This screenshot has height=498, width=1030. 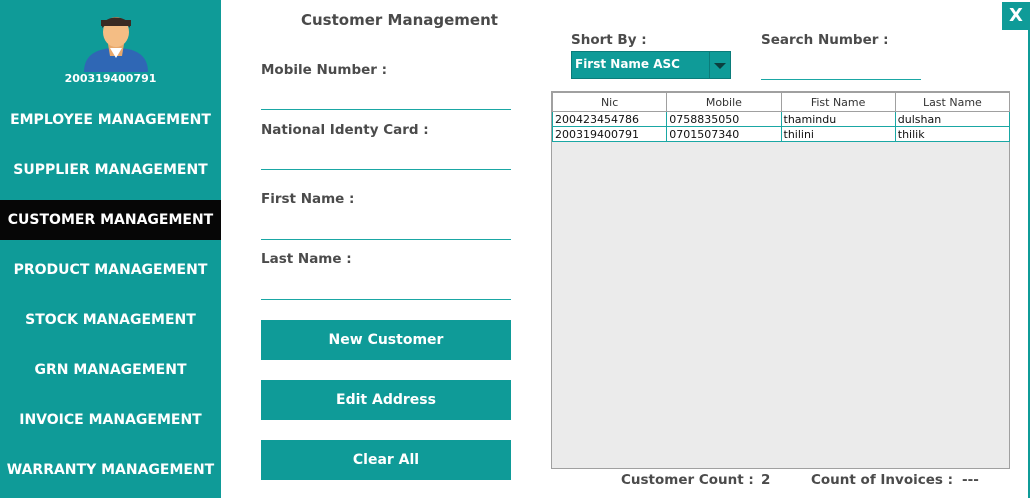 I want to click on table-row: 200319400791 0701507340 thilini thilik, so click(x=781, y=134).